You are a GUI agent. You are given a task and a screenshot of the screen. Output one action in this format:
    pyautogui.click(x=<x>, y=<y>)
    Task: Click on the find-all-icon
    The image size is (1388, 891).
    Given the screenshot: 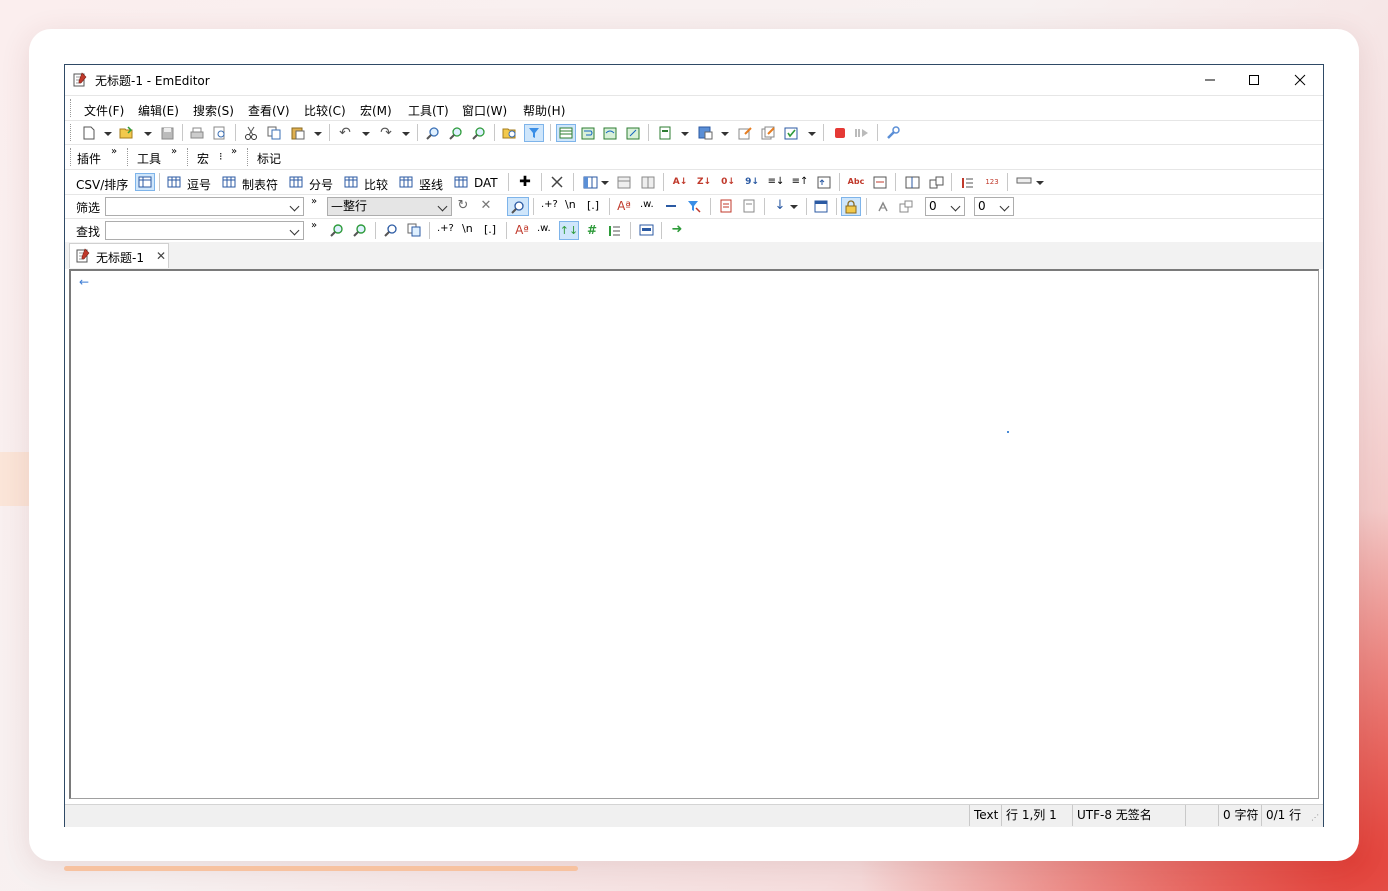 What is the action you would take?
    pyautogui.click(x=414, y=230)
    